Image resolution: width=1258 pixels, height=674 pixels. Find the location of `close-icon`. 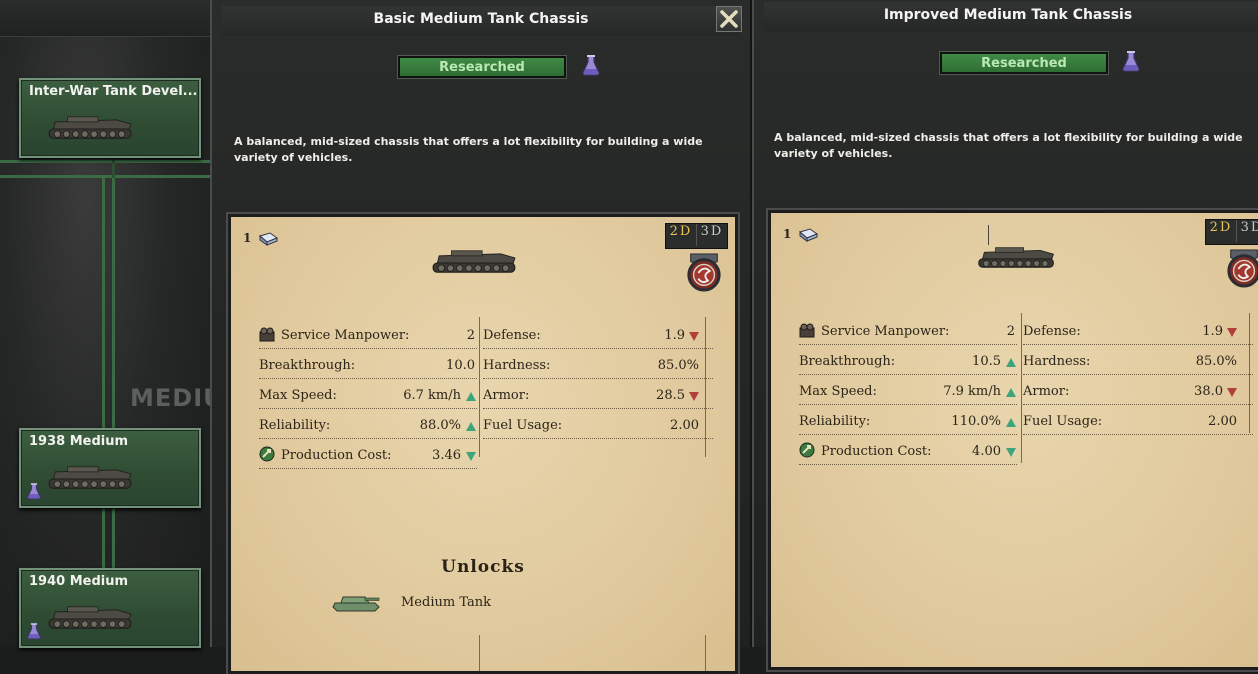

close-icon is located at coordinates (729, 19).